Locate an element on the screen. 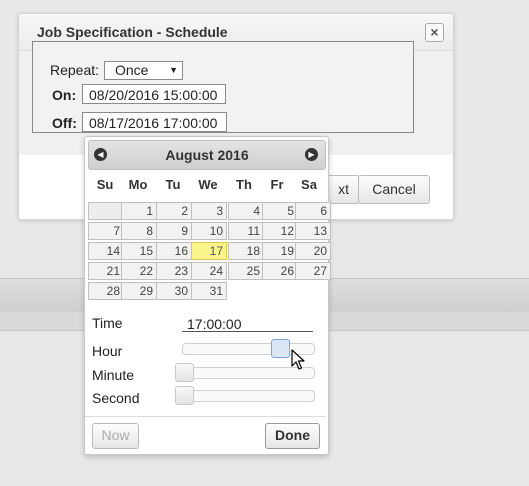 This screenshot has height=486, width=529. calendar-day: 13 is located at coordinates (313, 231).